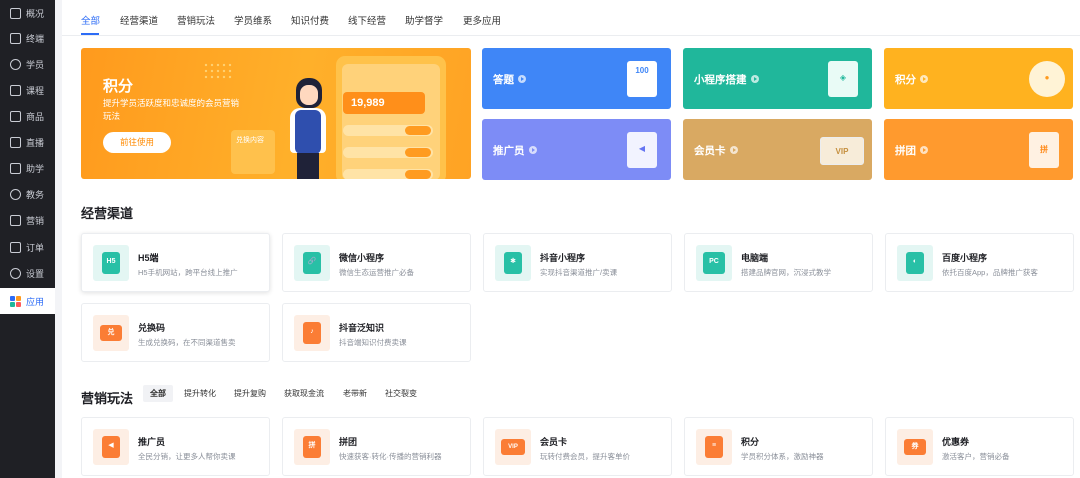  What do you see at coordinates (250, 393) in the screenshot?
I see `filter-repurchase: 提升复购` at bounding box center [250, 393].